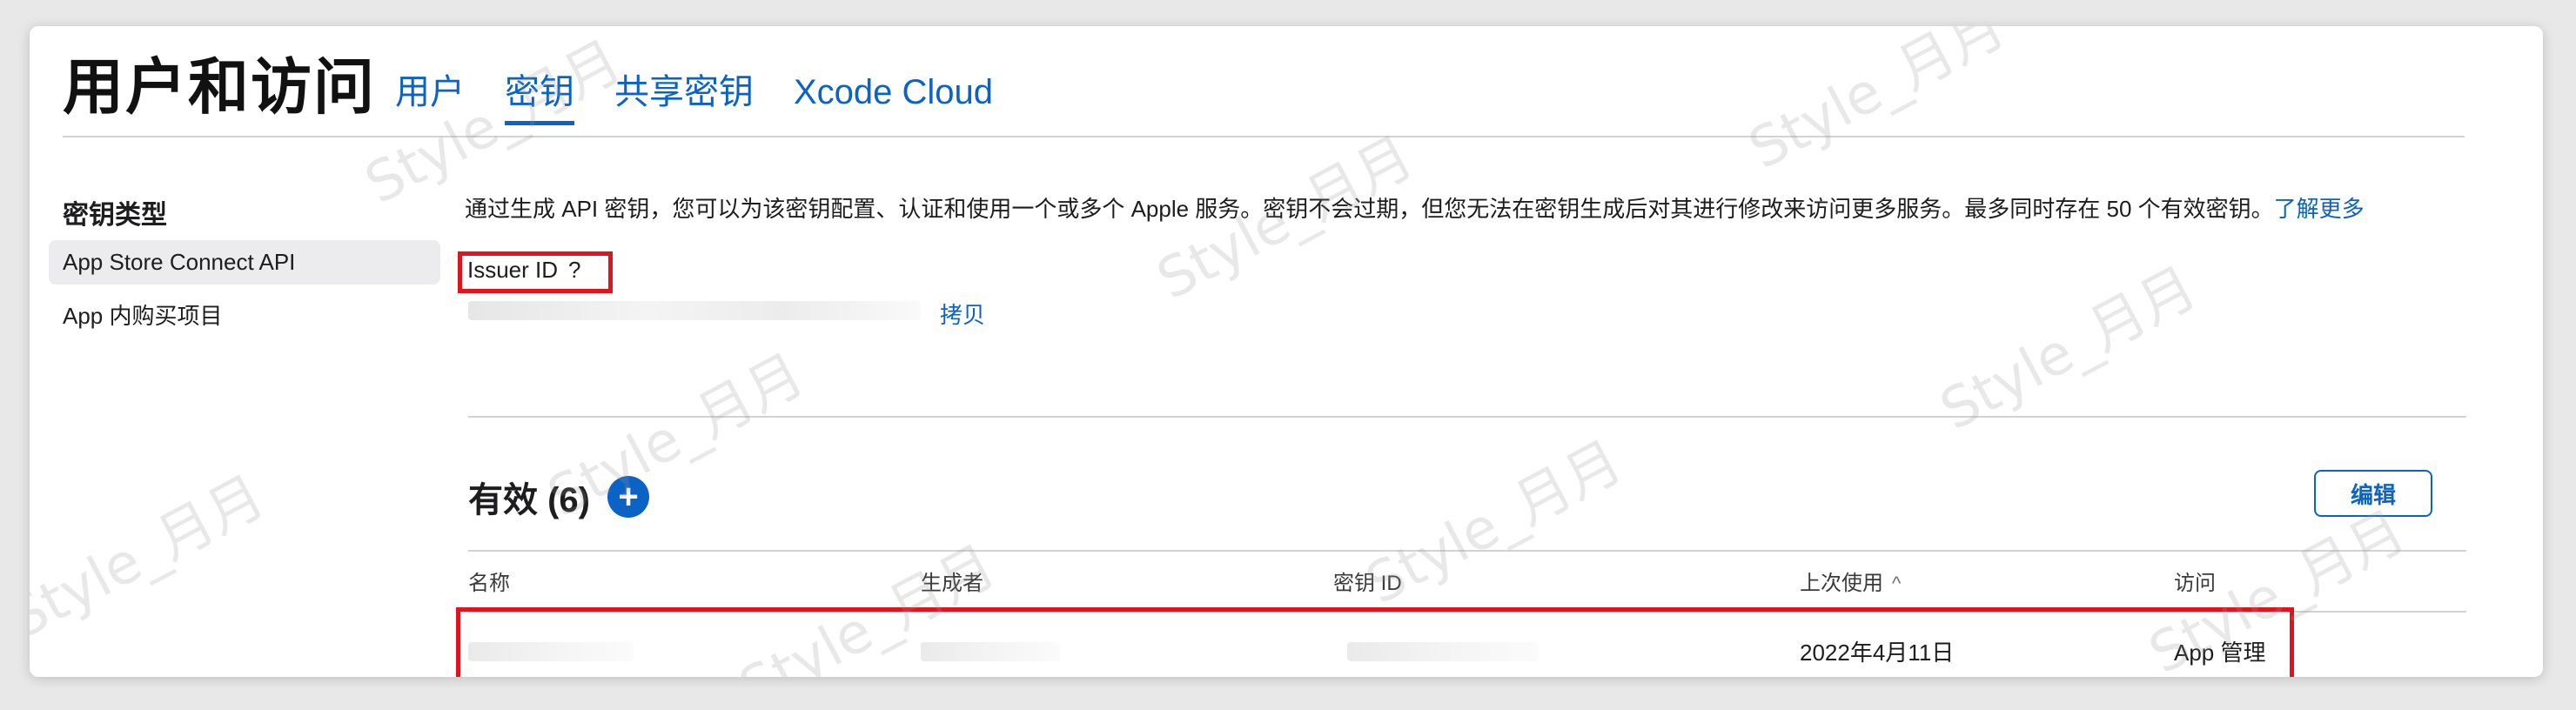 This screenshot has width=2576, height=710. What do you see at coordinates (990, 651) in the screenshot?
I see `creator-redacted` at bounding box center [990, 651].